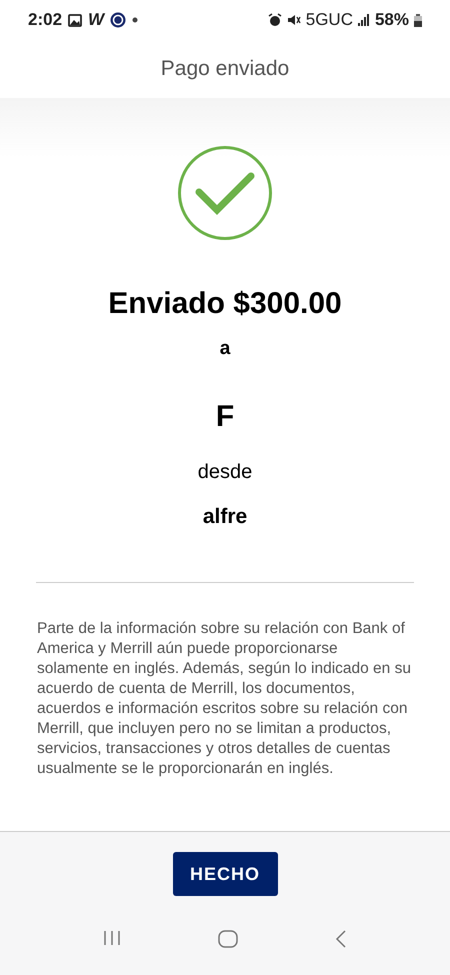 The width and height of the screenshot is (450, 975). Describe the element at coordinates (75, 20) in the screenshot. I see `image-icon` at that location.